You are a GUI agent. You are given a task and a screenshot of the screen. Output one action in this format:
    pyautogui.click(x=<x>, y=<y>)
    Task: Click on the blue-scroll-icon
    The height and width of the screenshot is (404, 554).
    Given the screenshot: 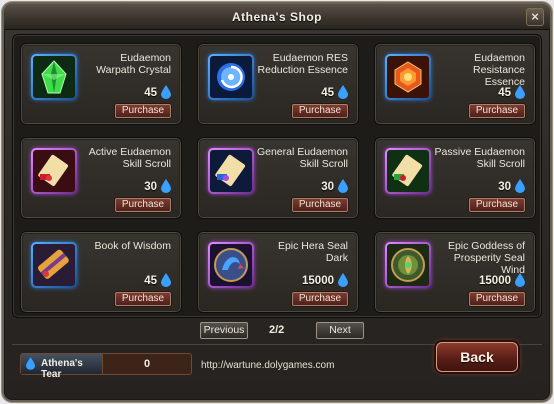 What is the action you would take?
    pyautogui.click(x=231, y=171)
    